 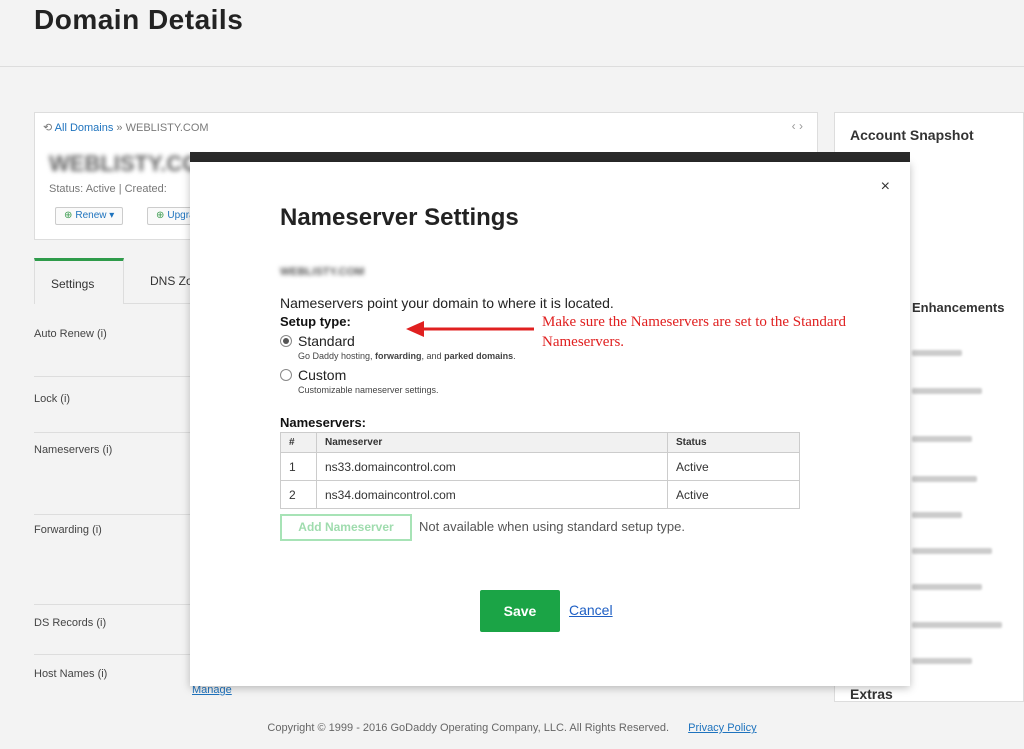 I want to click on table-row: 2 ns34.domaincontrol.com Active, so click(x=540, y=494).